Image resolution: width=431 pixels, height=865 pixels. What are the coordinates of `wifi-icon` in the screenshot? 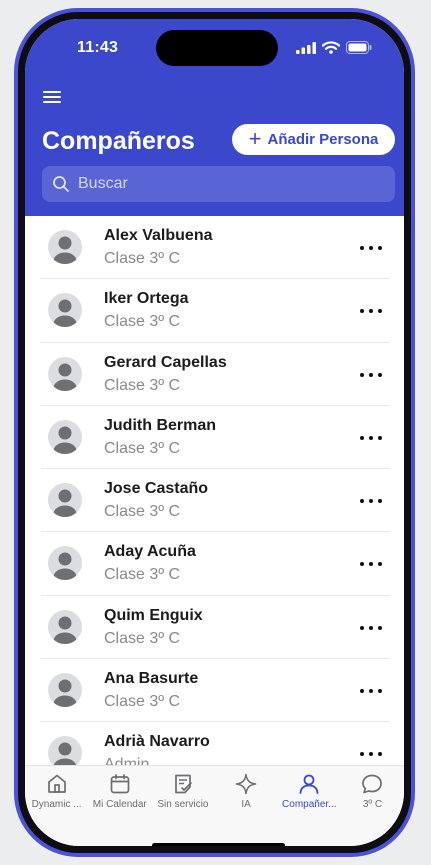 It's located at (331, 47).